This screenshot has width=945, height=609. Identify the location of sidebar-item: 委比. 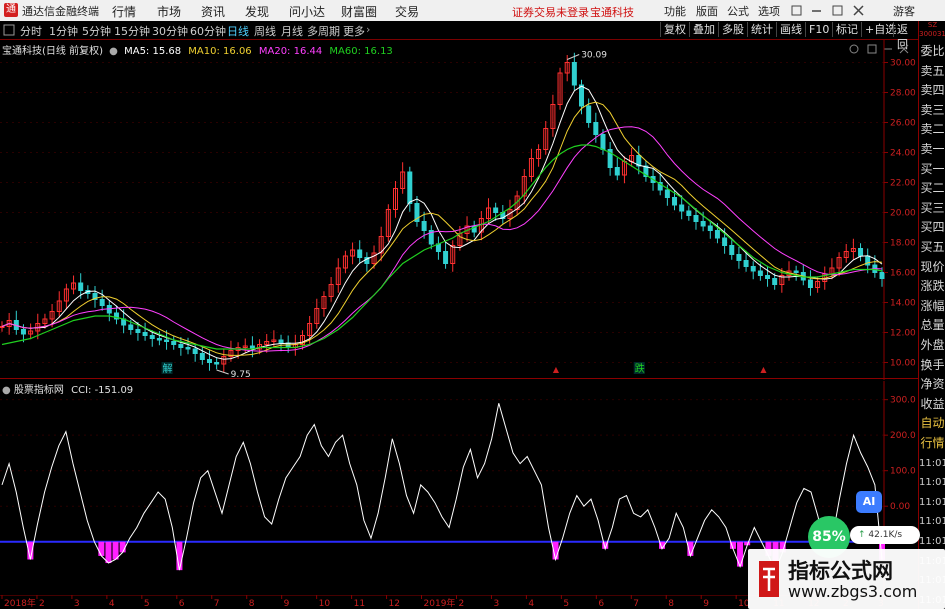
(932, 51).